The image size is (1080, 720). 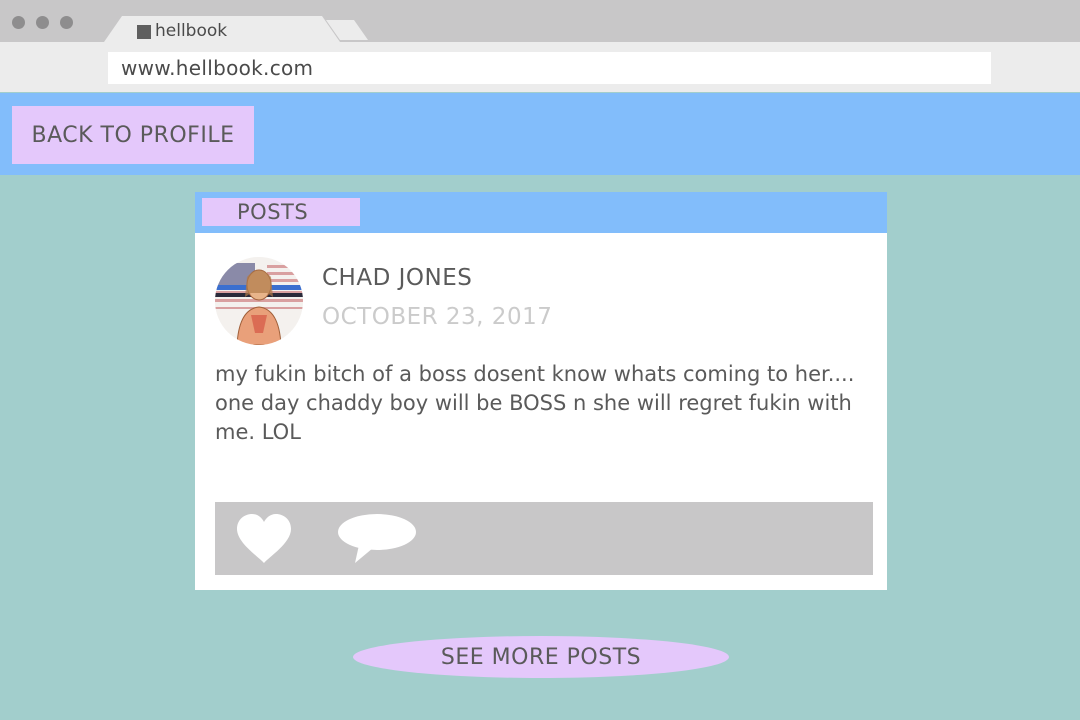 I want to click on heart-icon, so click(x=264, y=538).